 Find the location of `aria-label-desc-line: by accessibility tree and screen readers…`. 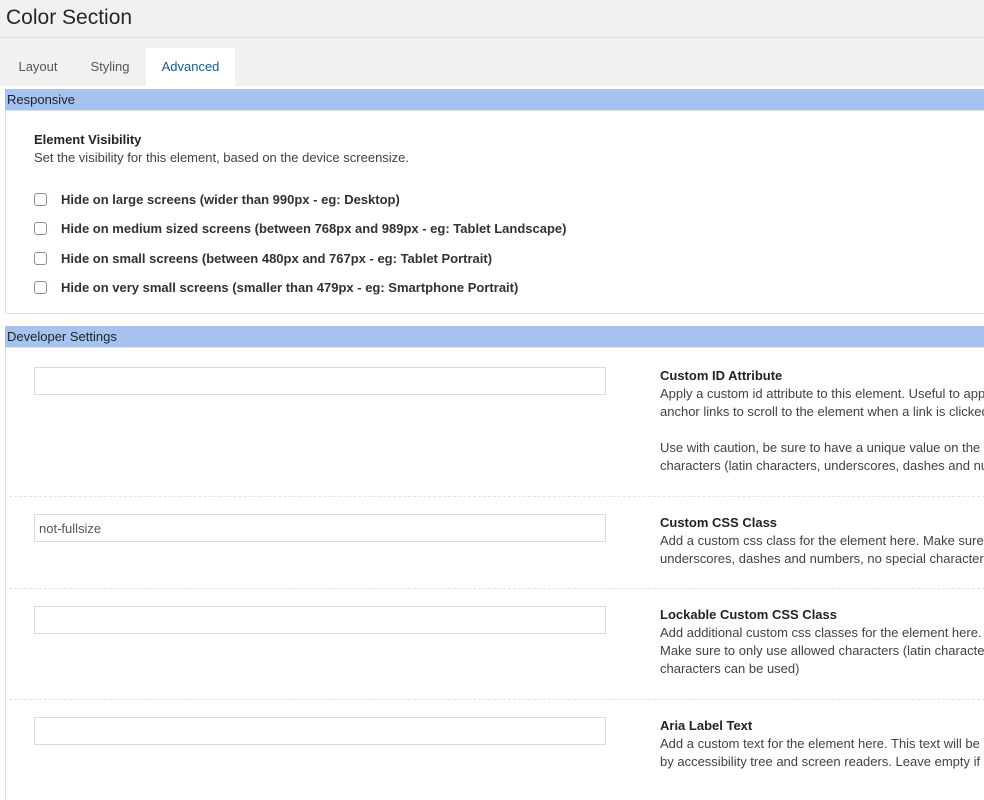

aria-label-desc-line: by accessibility tree and screen readers… is located at coordinates (822, 761).